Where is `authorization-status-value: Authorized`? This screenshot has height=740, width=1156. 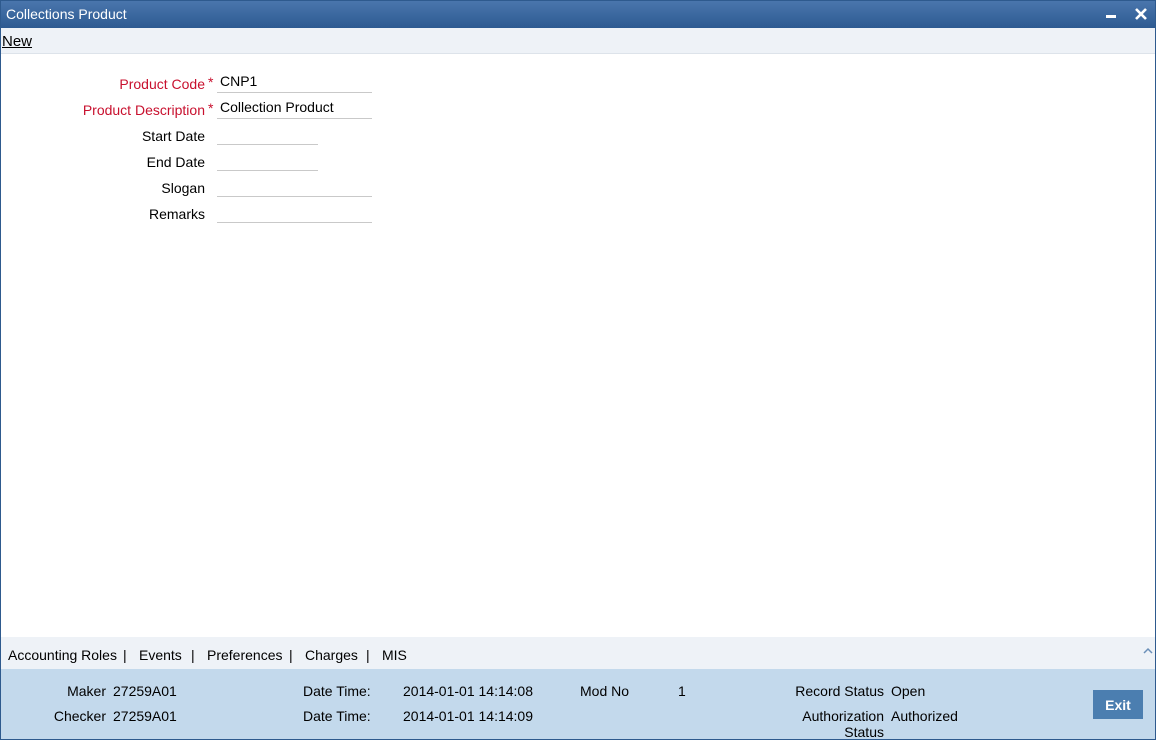 authorization-status-value: Authorized is located at coordinates (924, 716).